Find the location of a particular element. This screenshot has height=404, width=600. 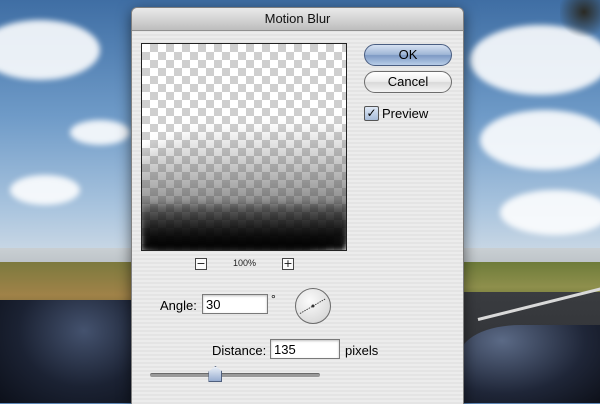

dialog-title: Motion Blur is located at coordinates (297, 18).